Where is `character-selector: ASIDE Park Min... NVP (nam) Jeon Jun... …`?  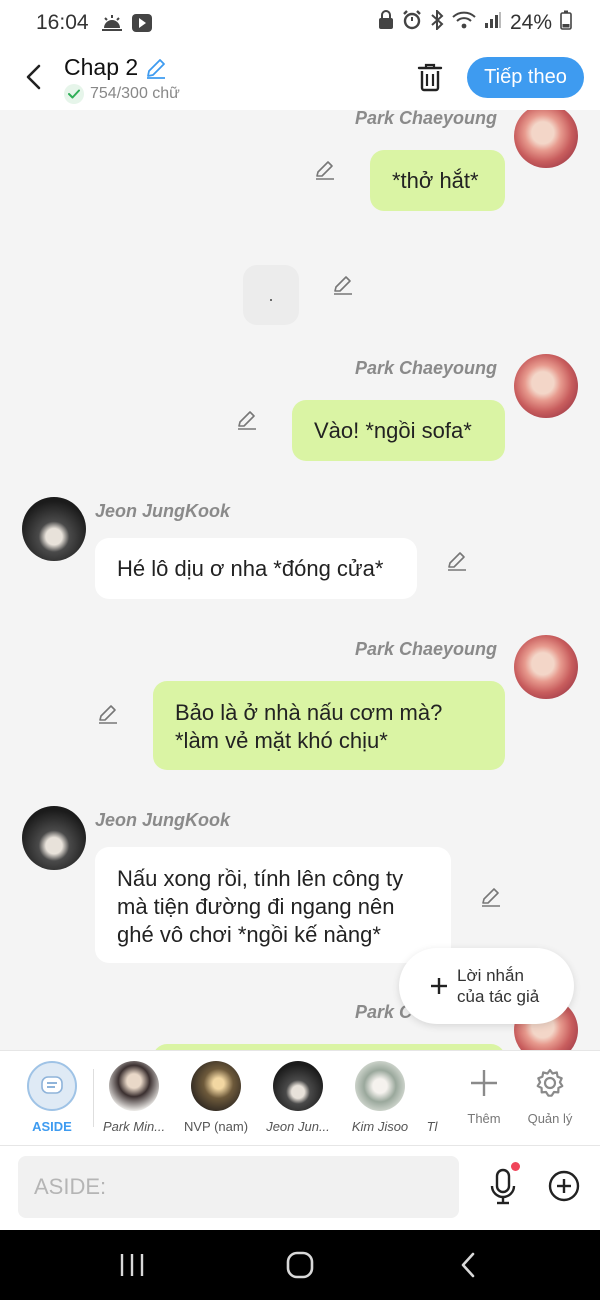
character-selector: ASIDE Park Min... NVP (nam) Jeon Jun... … is located at coordinates (300, 1098).